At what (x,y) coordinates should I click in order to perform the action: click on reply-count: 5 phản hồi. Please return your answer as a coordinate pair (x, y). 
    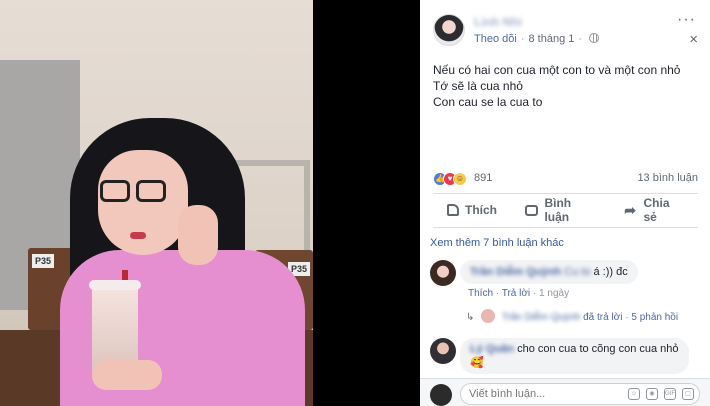
    Looking at the image, I should click on (655, 317).